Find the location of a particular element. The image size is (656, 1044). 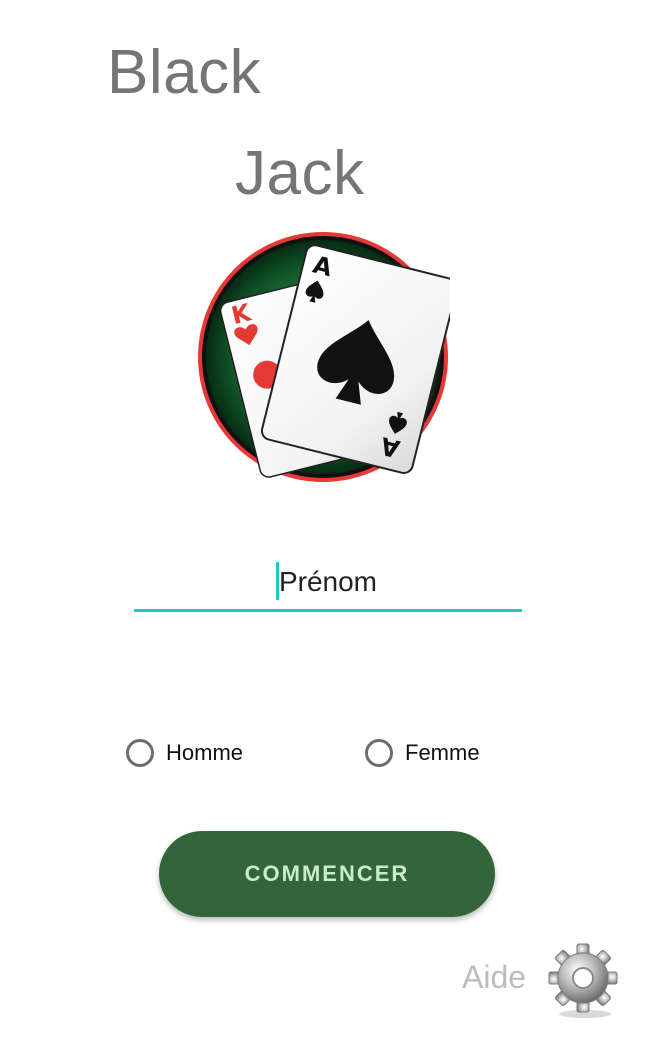

first-name-input is located at coordinates (328, 582).